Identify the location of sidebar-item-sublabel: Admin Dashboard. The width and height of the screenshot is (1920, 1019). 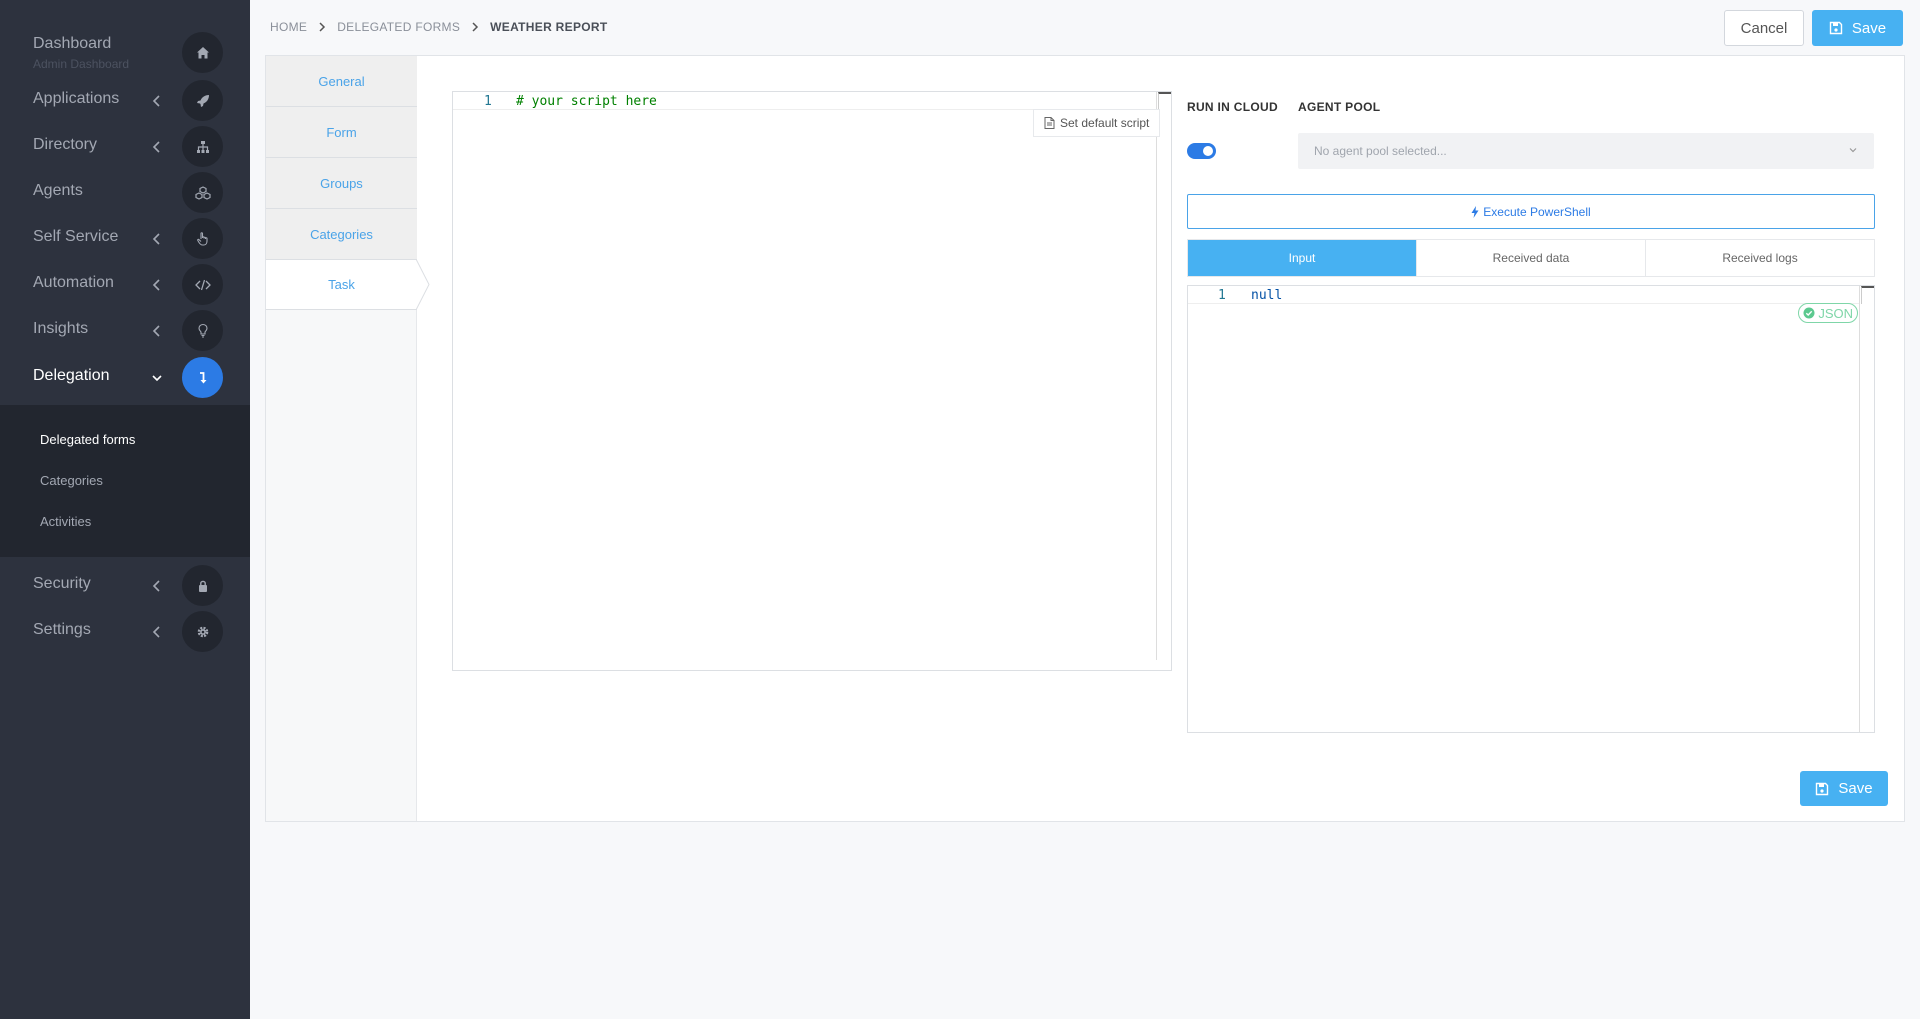
(81, 64).